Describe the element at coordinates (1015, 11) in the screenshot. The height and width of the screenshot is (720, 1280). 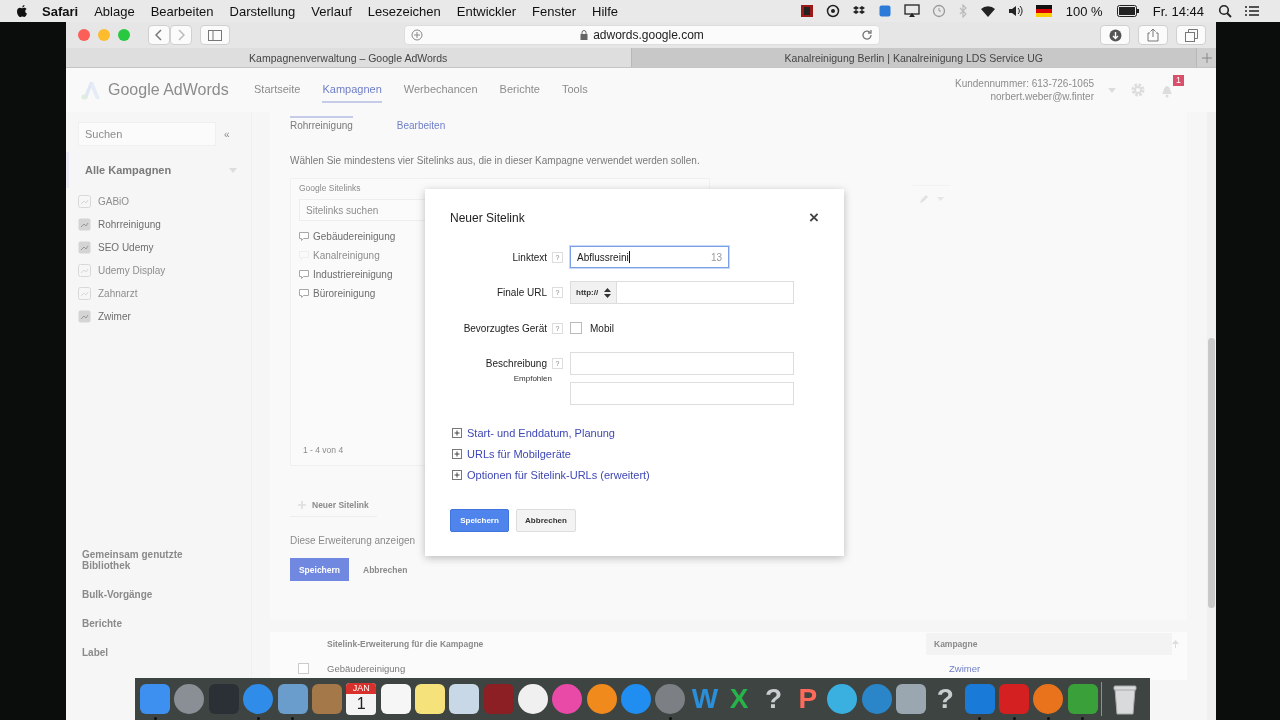
I see `speaker-icon` at that location.